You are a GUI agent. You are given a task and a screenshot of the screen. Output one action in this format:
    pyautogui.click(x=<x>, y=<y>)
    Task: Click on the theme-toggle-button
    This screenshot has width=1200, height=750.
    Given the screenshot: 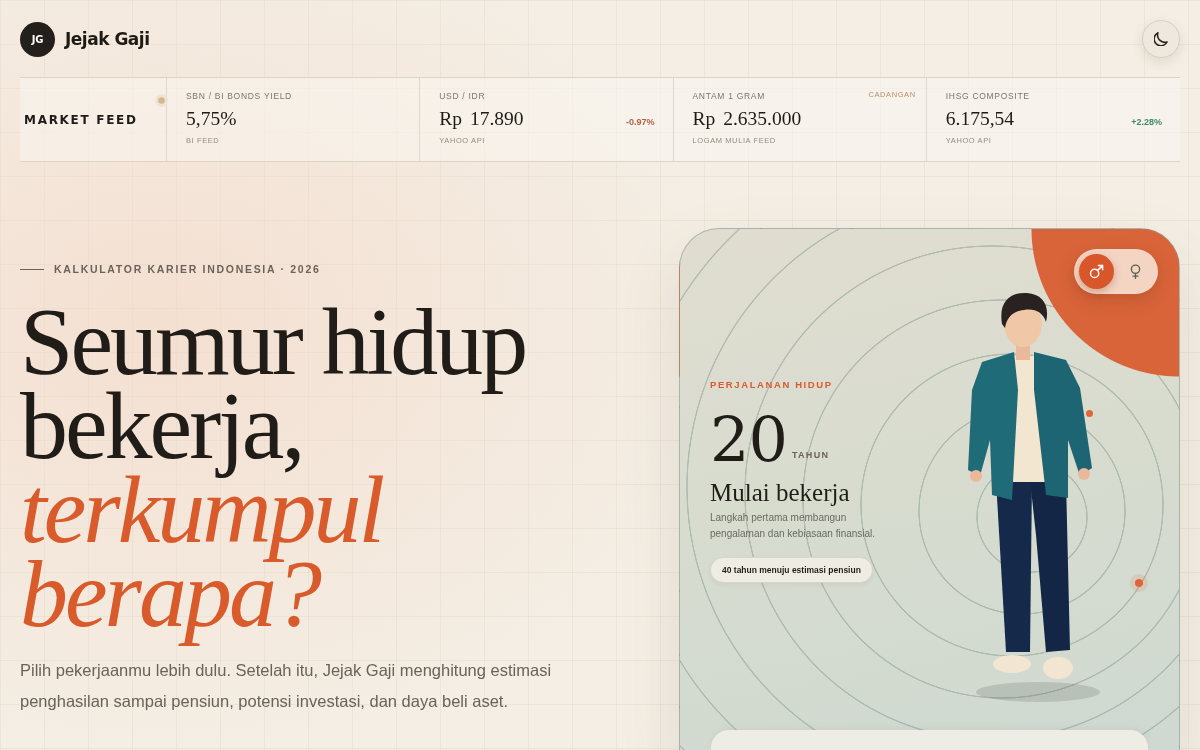 What is the action you would take?
    pyautogui.click(x=1161, y=39)
    